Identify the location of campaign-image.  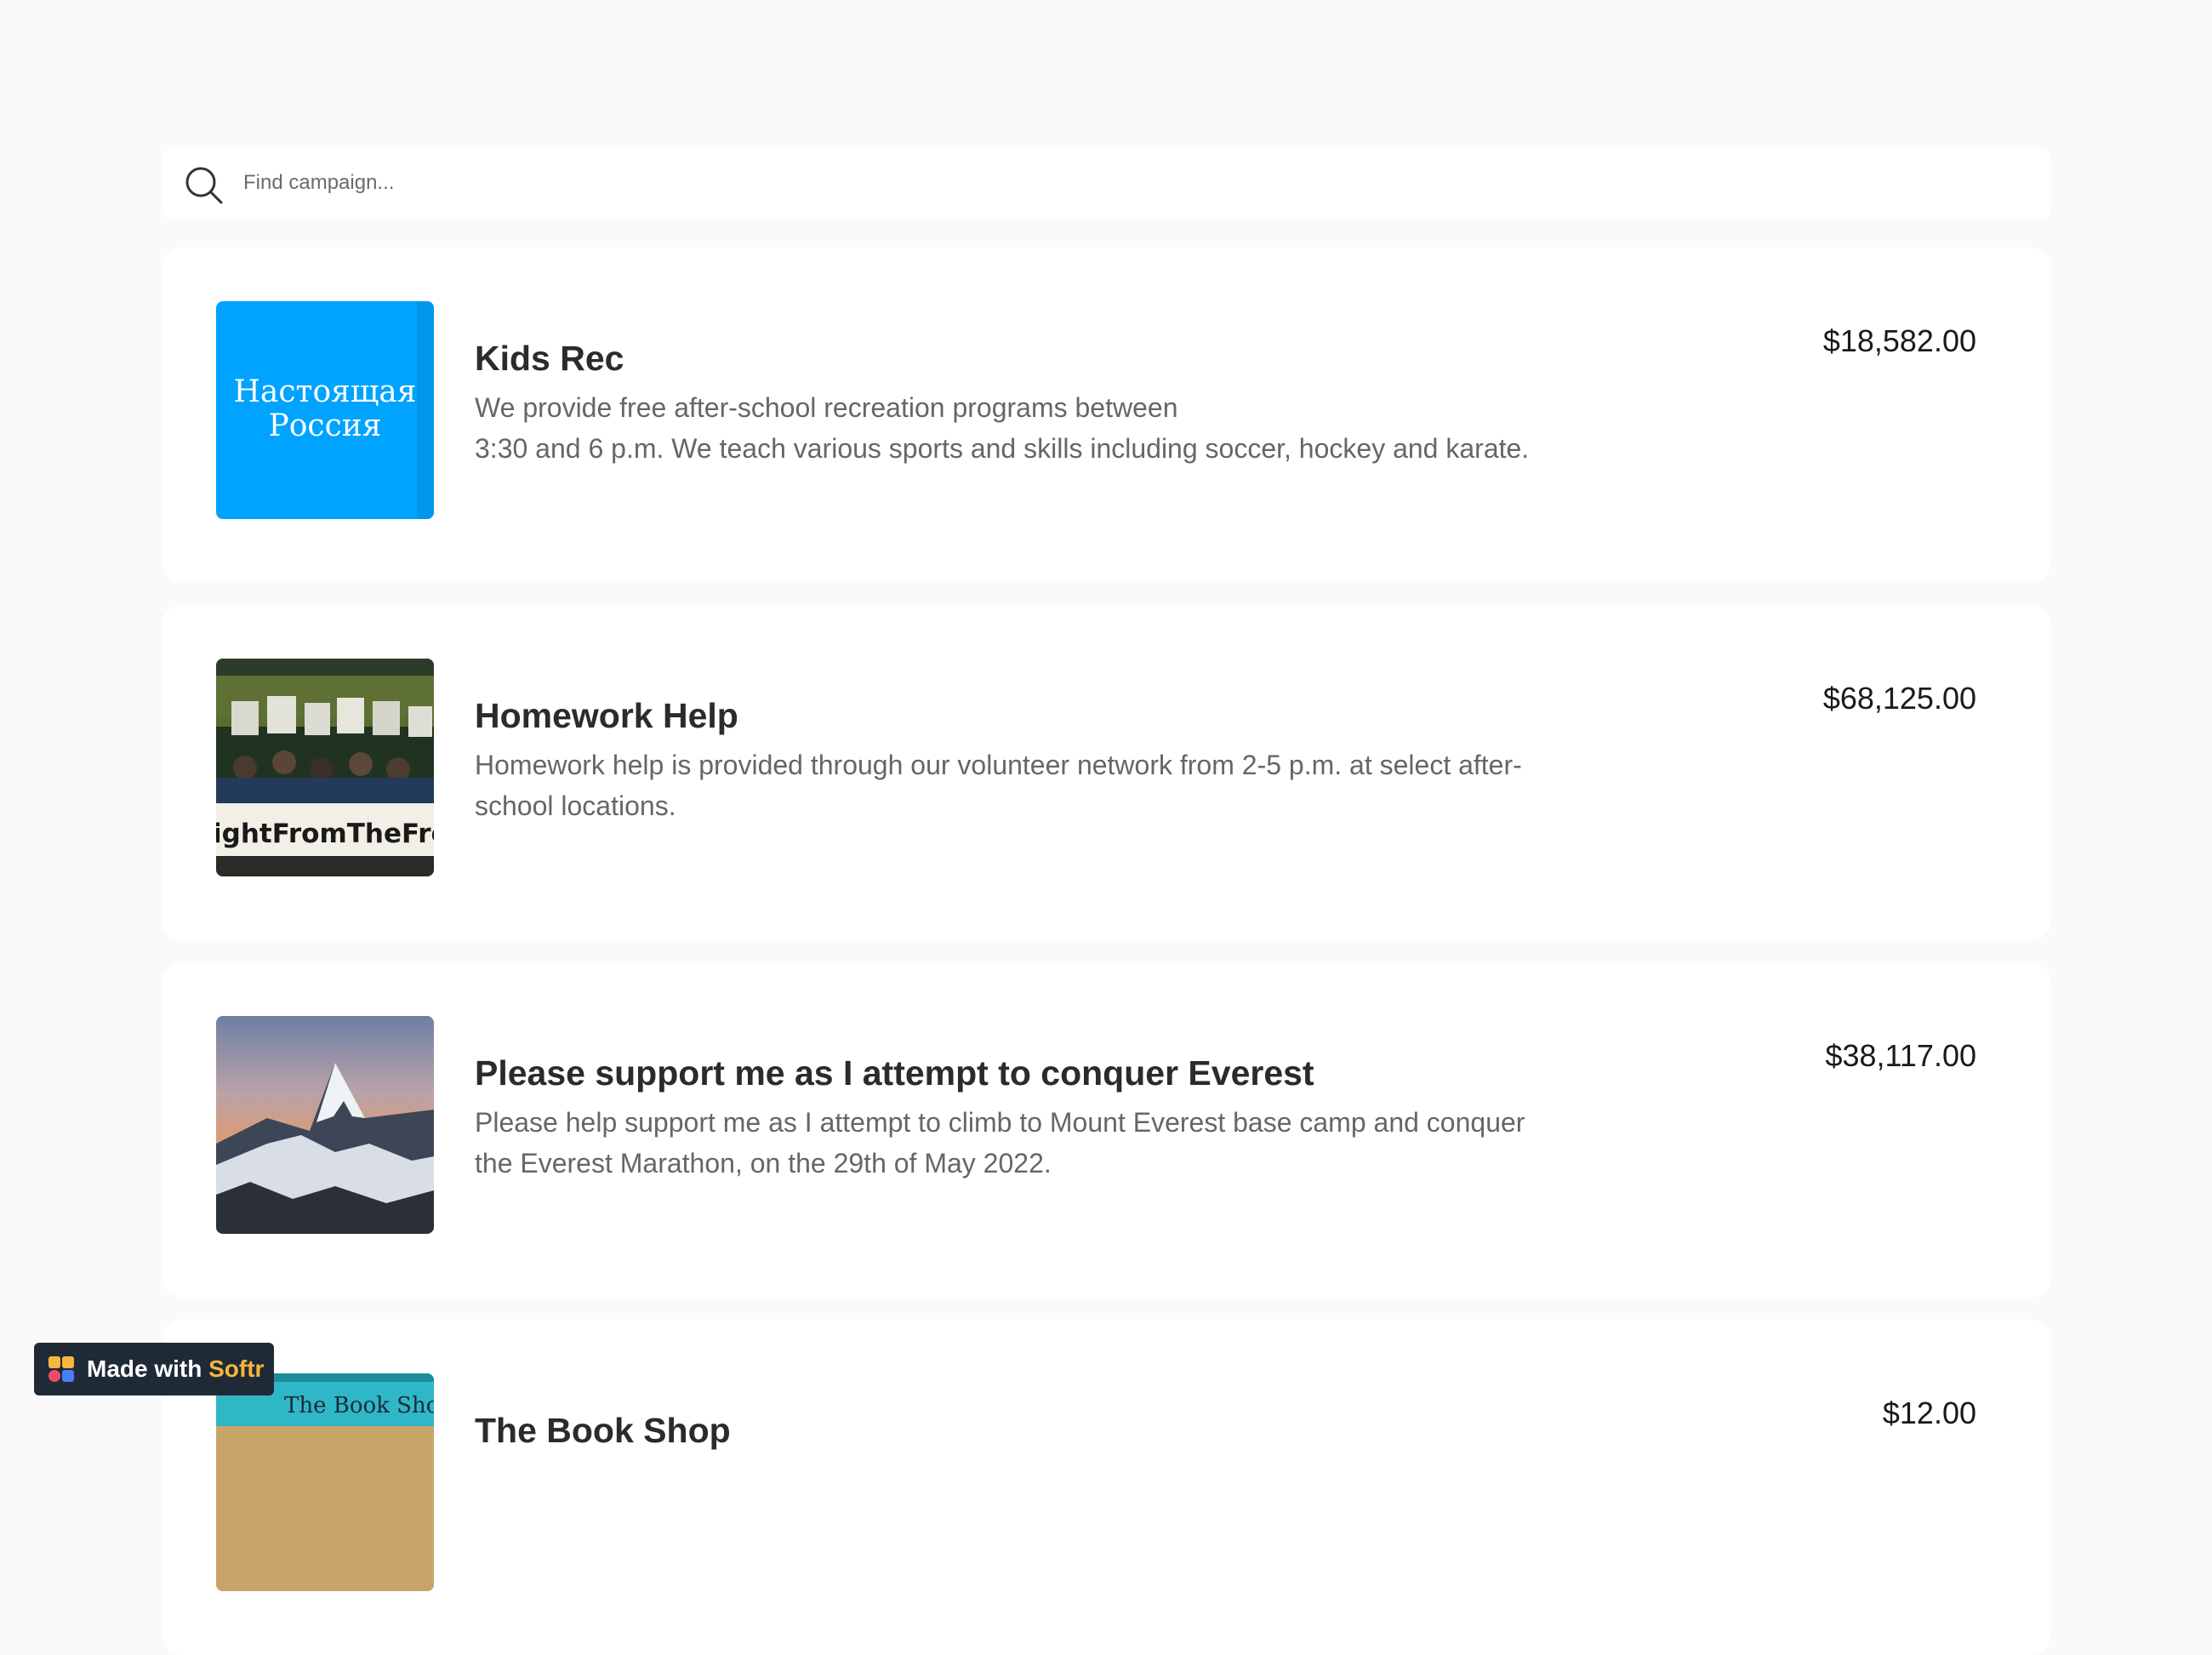
(325, 1125).